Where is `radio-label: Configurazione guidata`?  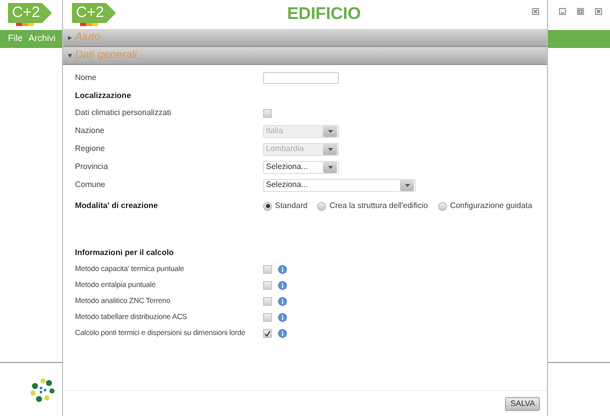
radio-label: Configurazione guidata is located at coordinates (491, 206).